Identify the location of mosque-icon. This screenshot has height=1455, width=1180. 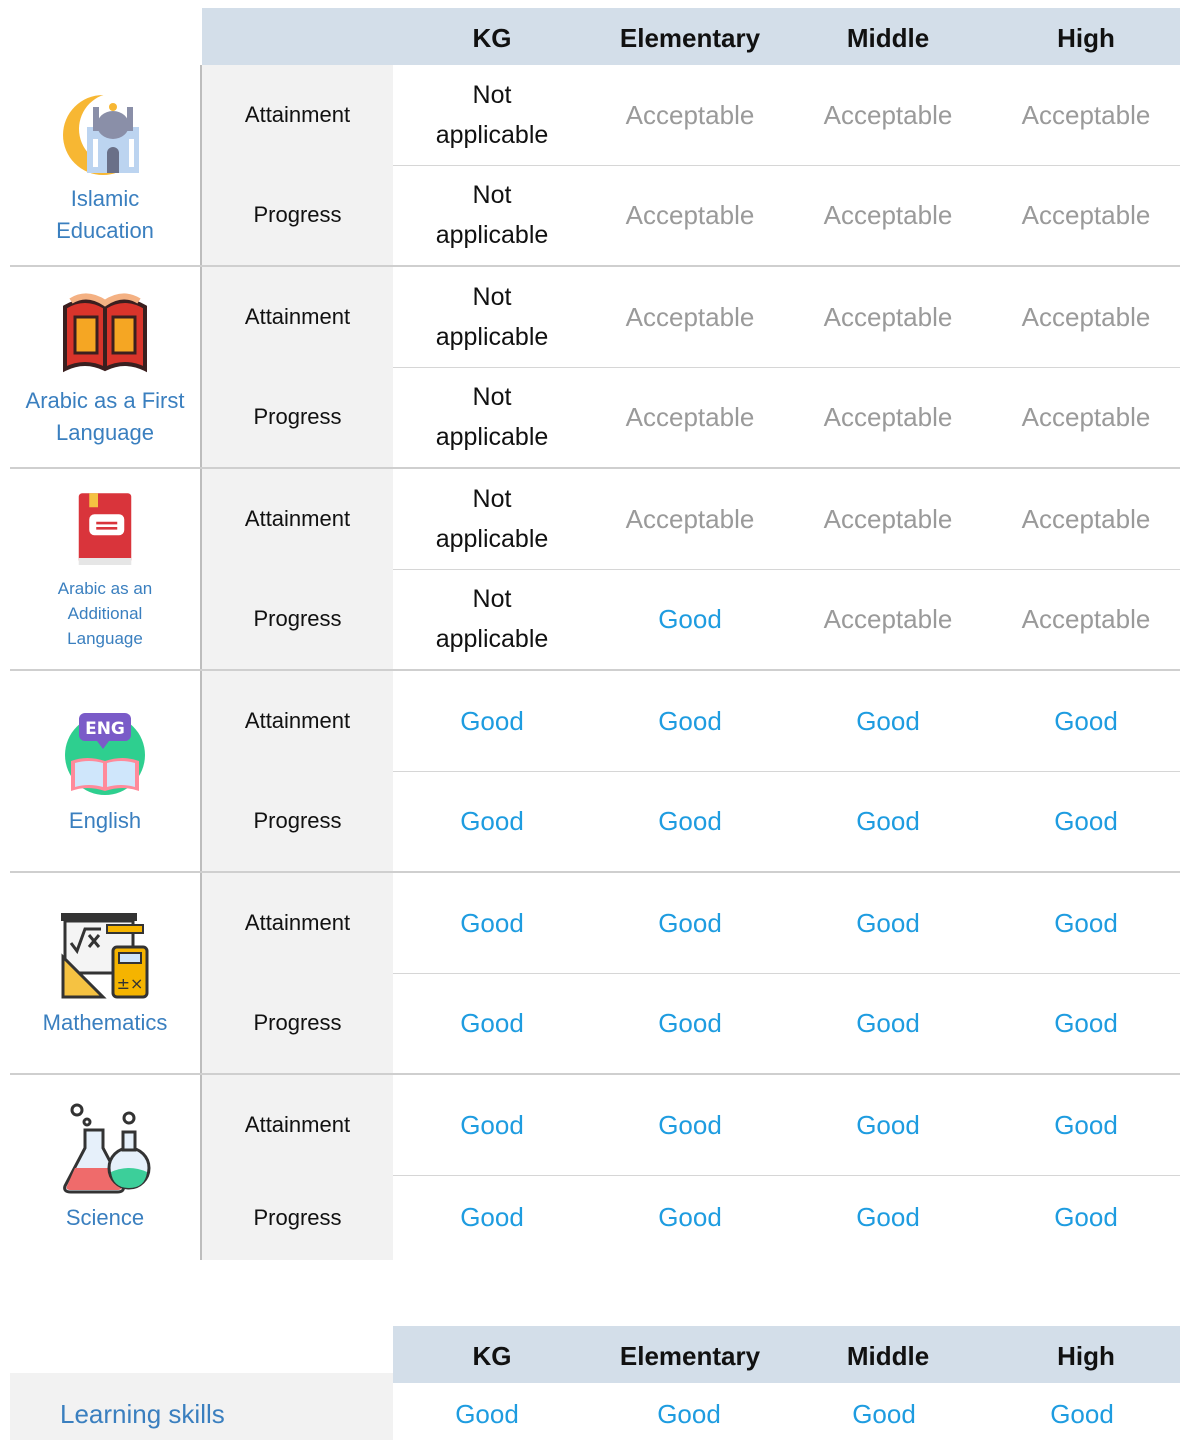
(107, 134).